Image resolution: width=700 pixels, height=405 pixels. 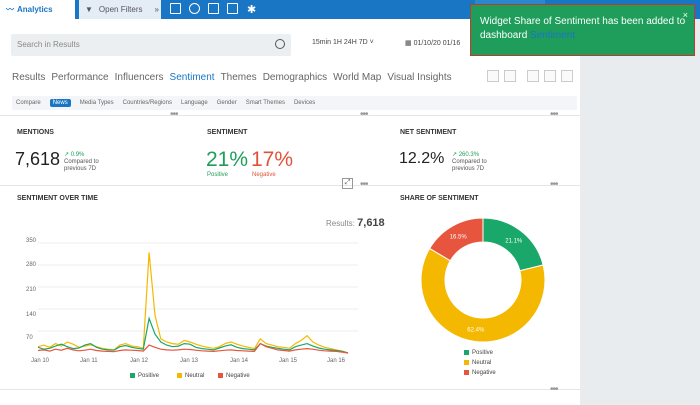 What do you see at coordinates (550, 76) in the screenshot?
I see `export-icon` at bounding box center [550, 76].